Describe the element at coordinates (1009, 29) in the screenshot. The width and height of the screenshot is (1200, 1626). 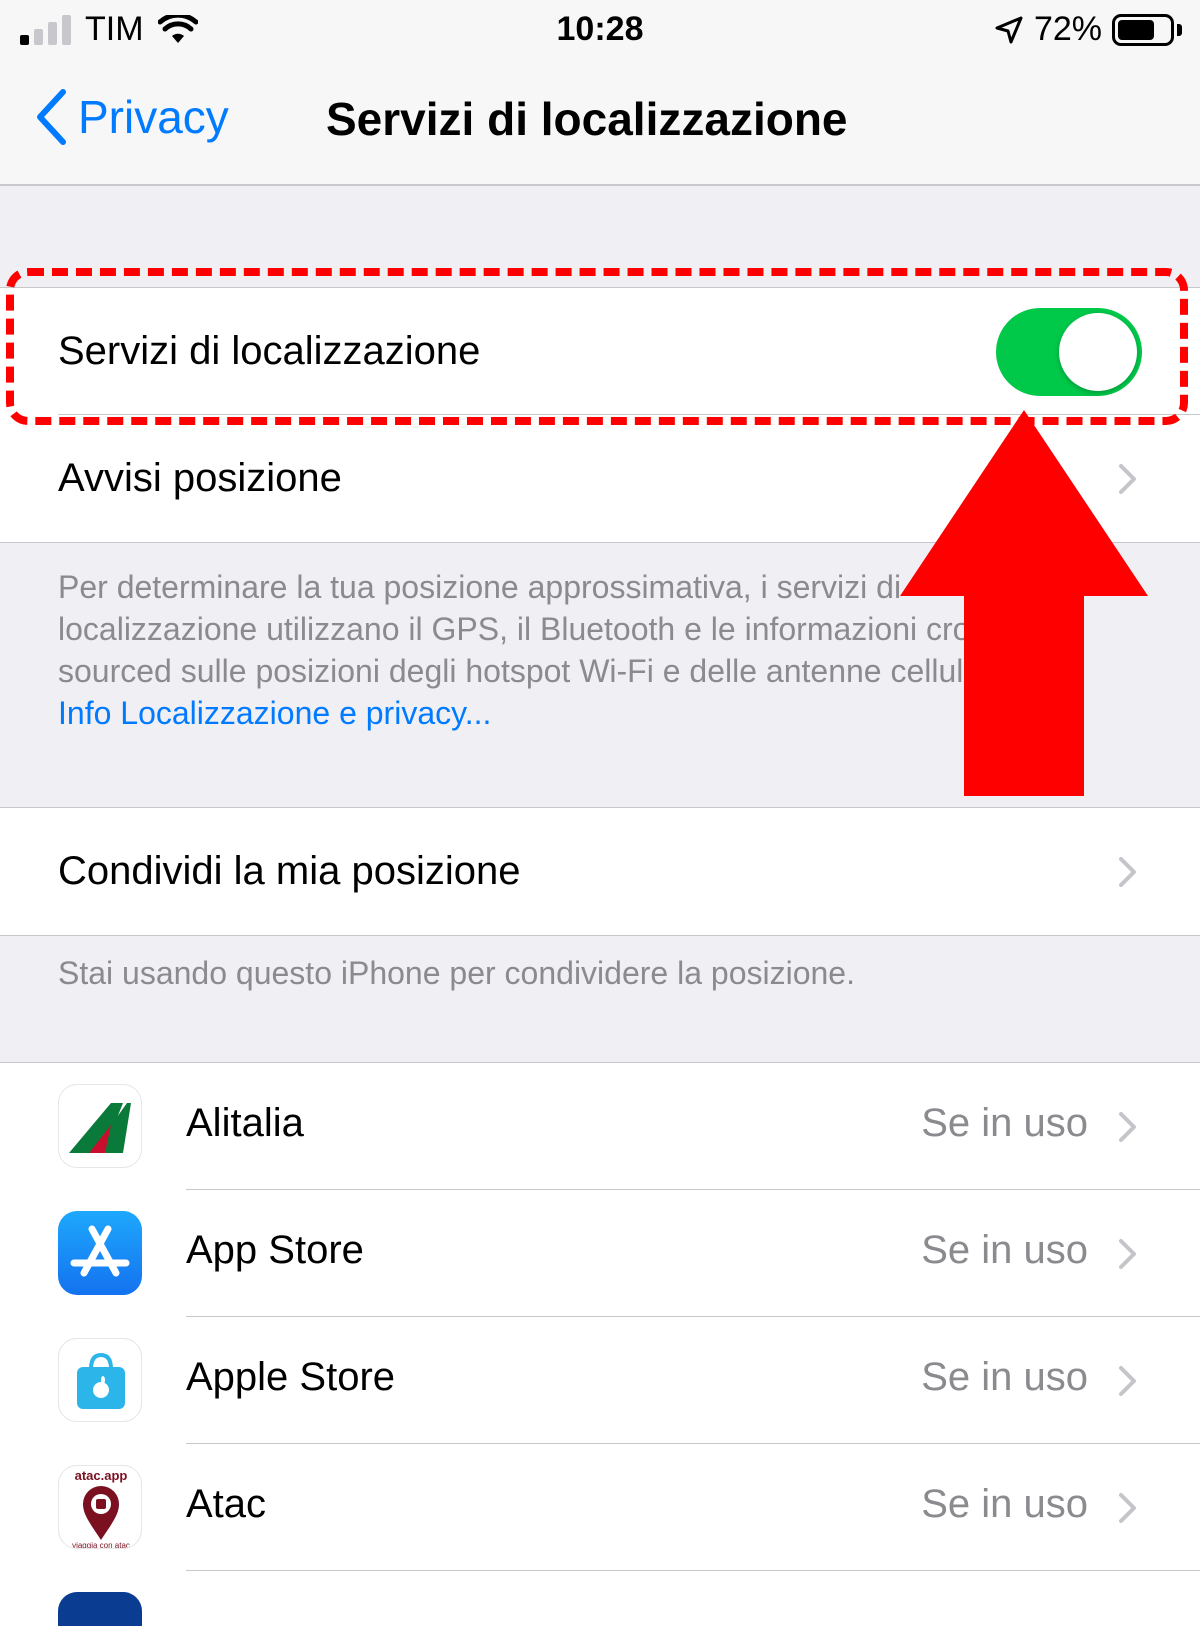
I see `location-arrow-icon` at that location.